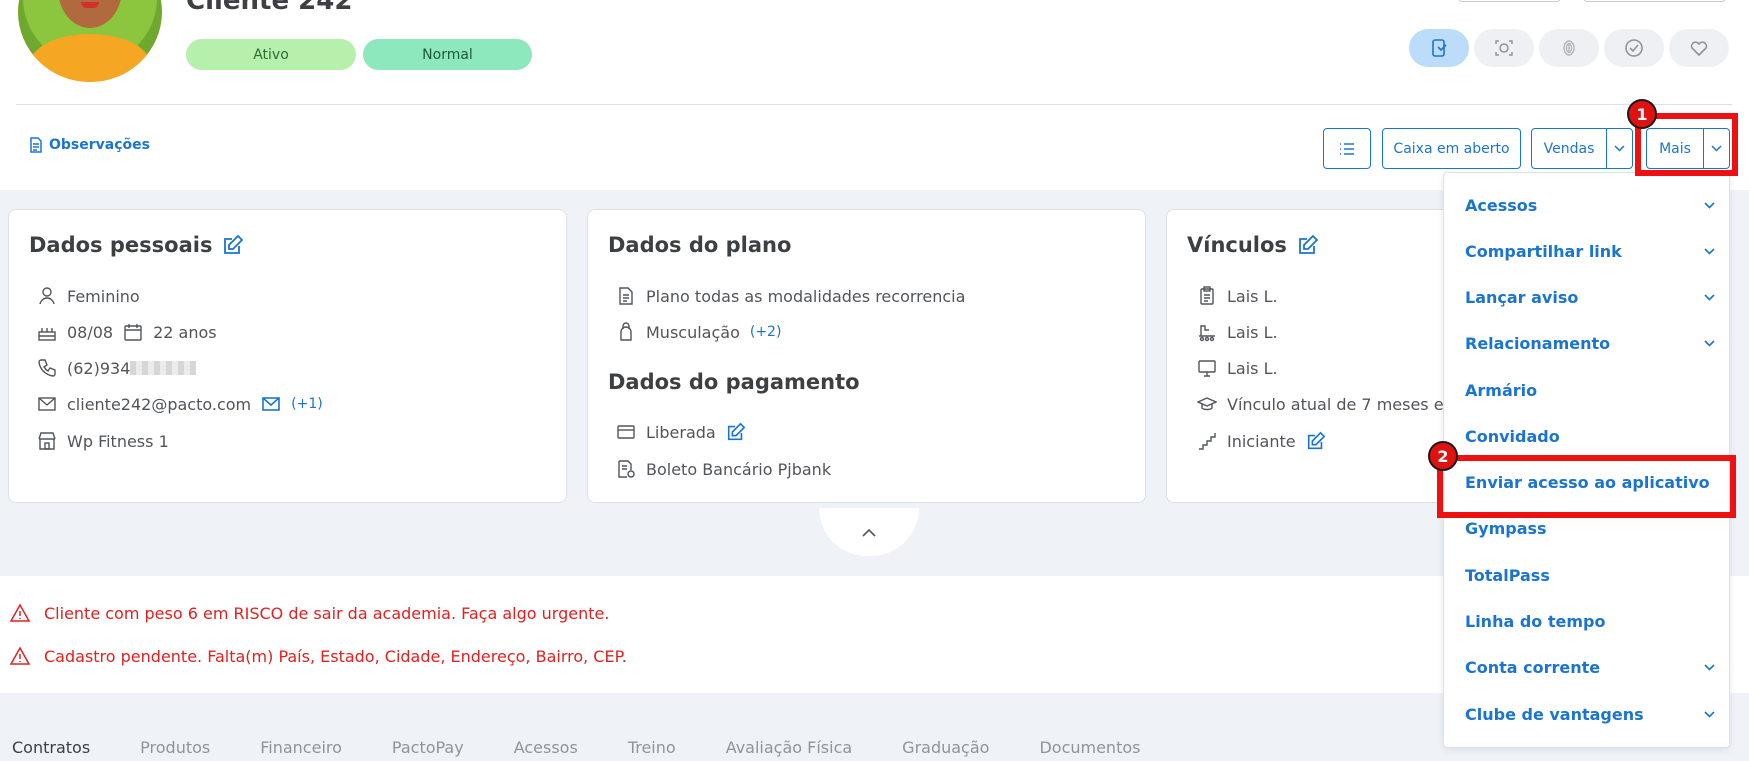 The width and height of the screenshot is (1749, 761). Describe the element at coordinates (700, 245) in the screenshot. I see `dados-plano-title: Dados do plano` at that location.